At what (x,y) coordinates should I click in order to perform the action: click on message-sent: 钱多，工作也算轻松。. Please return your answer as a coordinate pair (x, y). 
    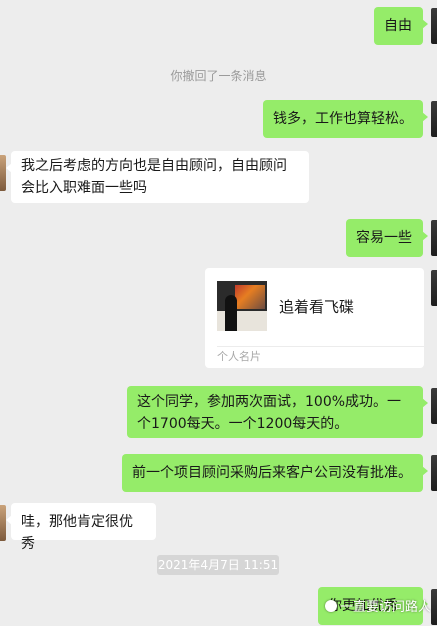
    Looking at the image, I should click on (345, 119).